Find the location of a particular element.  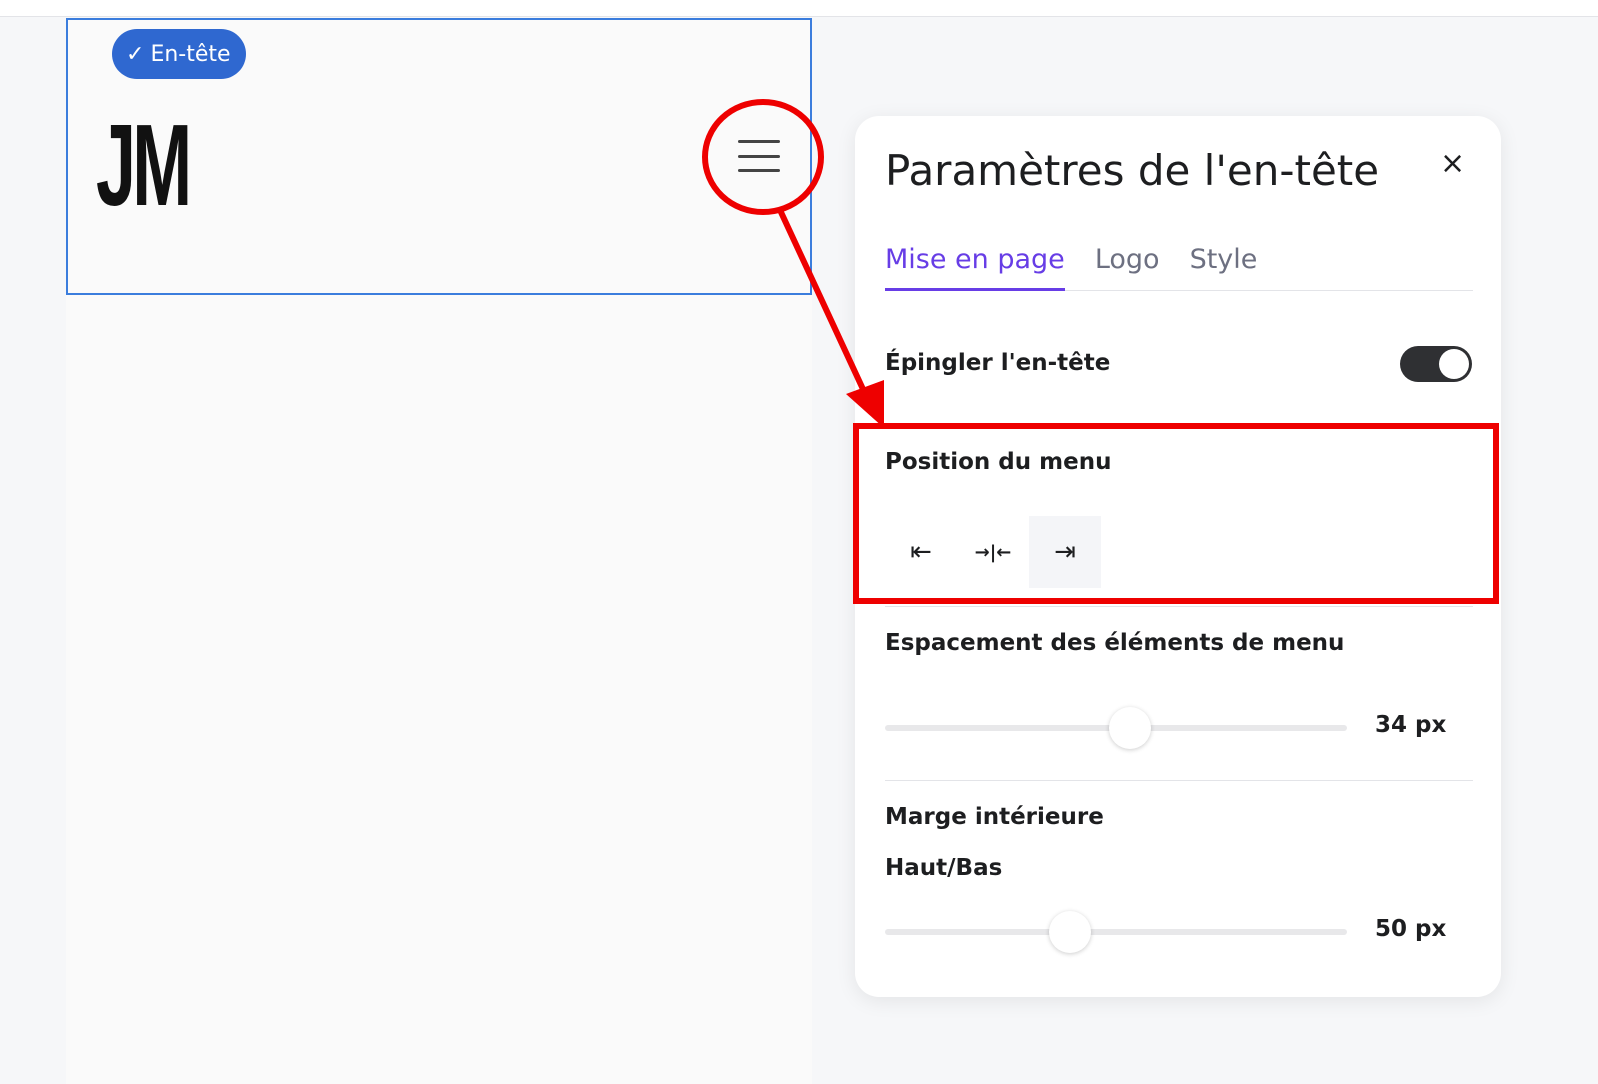

pin-header-label: Épingler l'en-tête is located at coordinates (998, 363).